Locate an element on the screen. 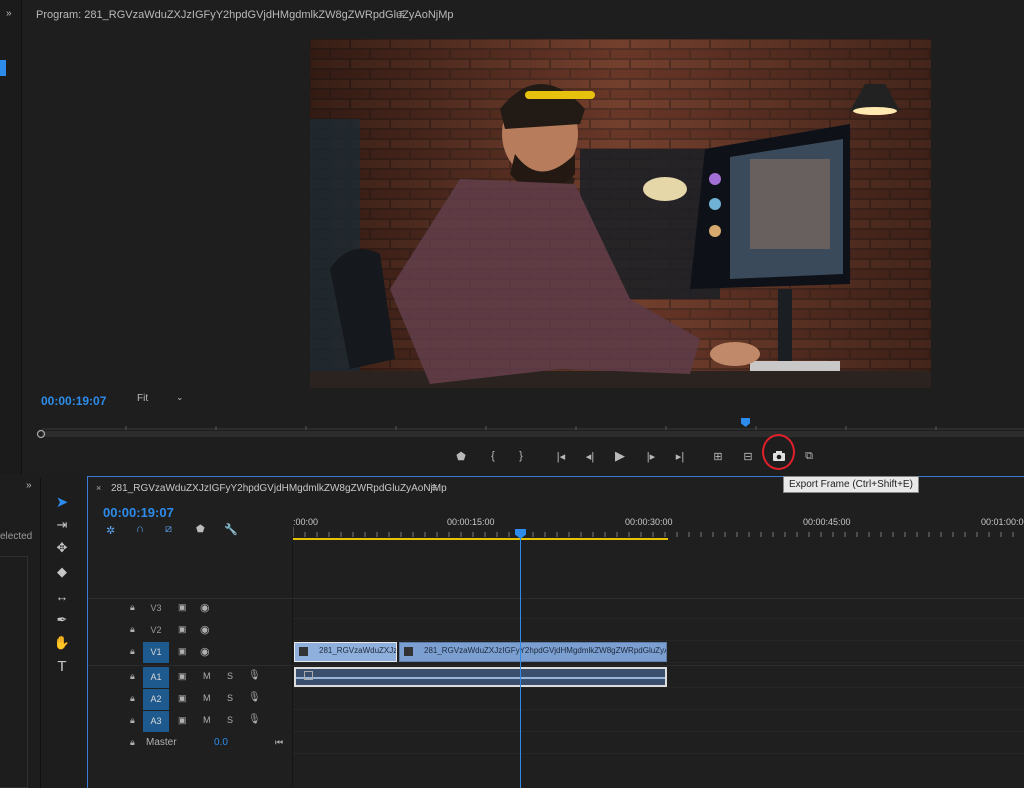  snap-icon: ∩ is located at coordinates (140, 529).